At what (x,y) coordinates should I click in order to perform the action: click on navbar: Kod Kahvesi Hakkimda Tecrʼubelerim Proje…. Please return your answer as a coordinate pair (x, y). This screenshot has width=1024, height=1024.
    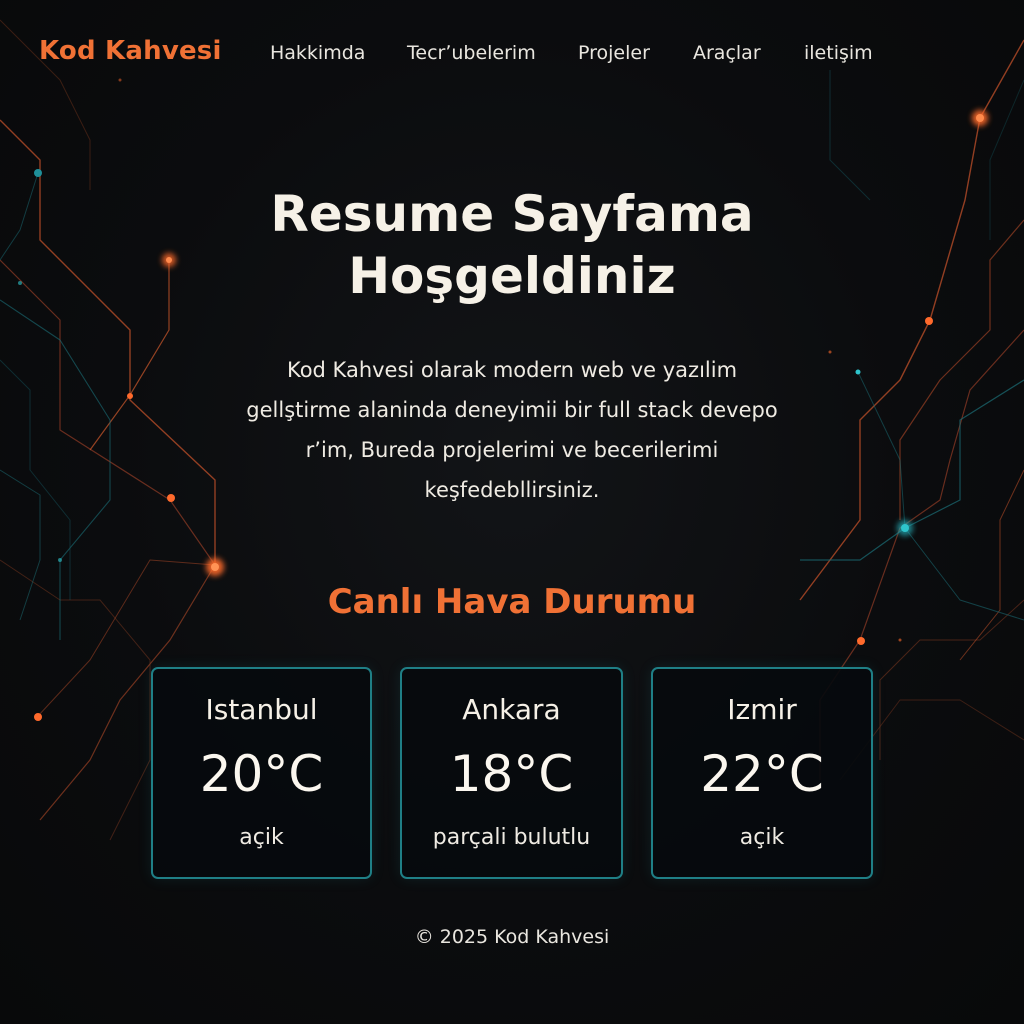
    Looking at the image, I should click on (512, 54).